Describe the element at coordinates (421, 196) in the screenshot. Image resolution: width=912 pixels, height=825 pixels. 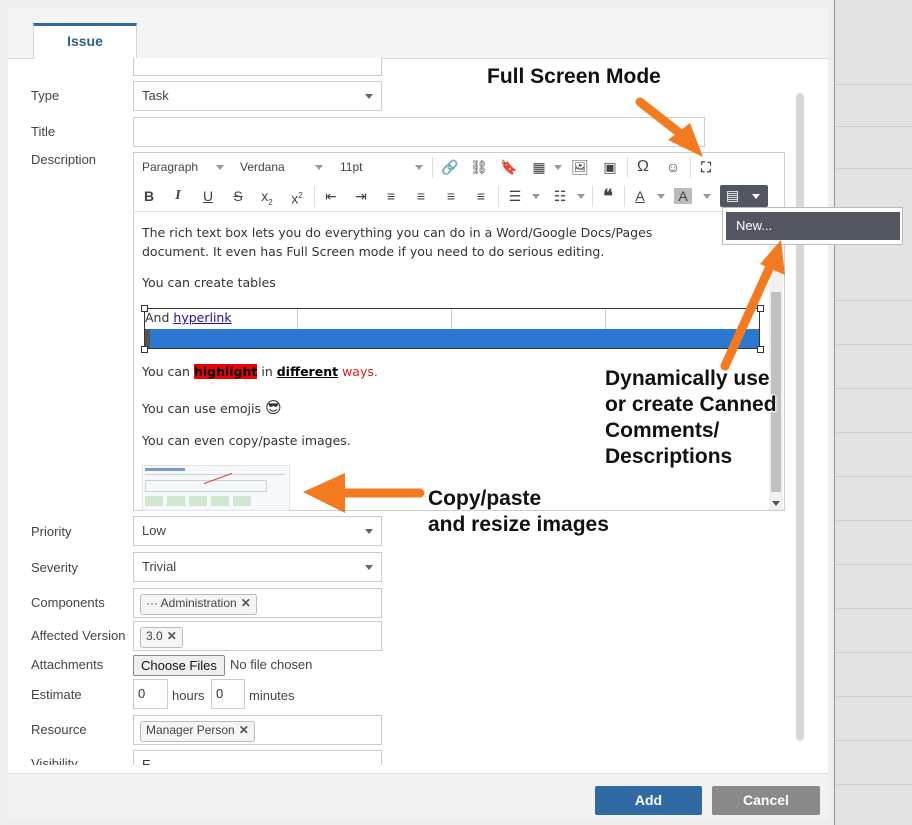
I see `align-center-icon: ≡` at that location.